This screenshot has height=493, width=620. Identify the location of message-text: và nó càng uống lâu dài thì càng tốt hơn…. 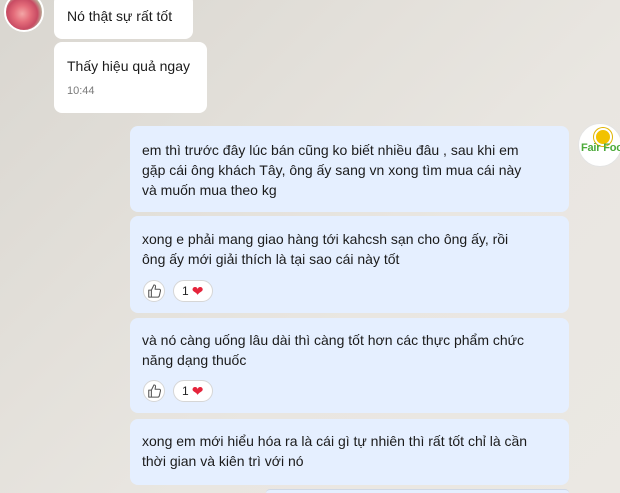
(333, 350).